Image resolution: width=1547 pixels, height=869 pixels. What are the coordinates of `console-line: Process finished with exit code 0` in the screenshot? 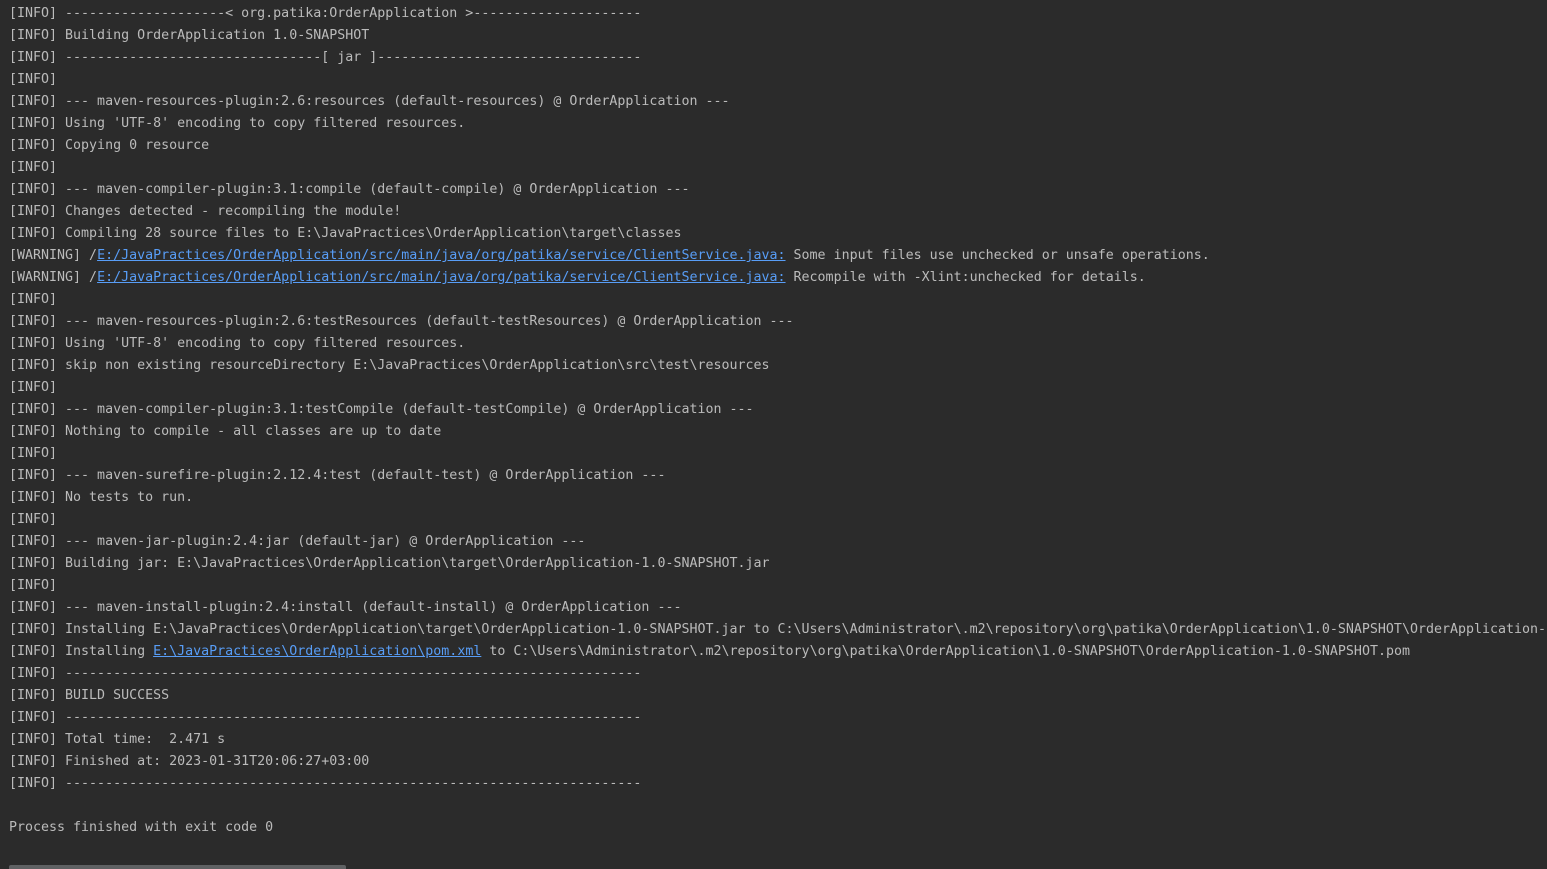 It's located at (778, 828).